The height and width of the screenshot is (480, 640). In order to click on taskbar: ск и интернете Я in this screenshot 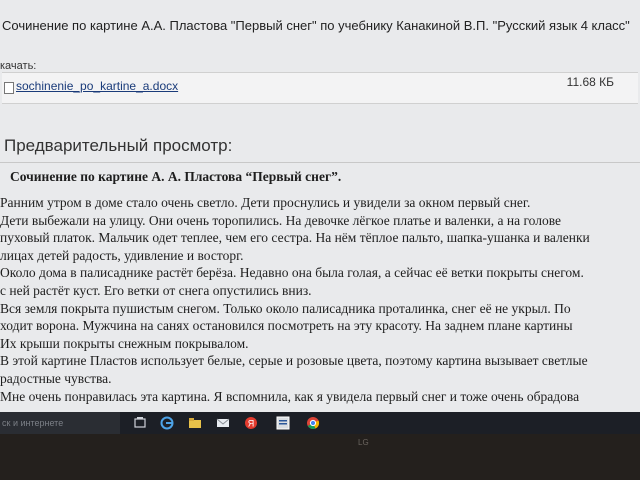, I will do `click(320, 423)`.